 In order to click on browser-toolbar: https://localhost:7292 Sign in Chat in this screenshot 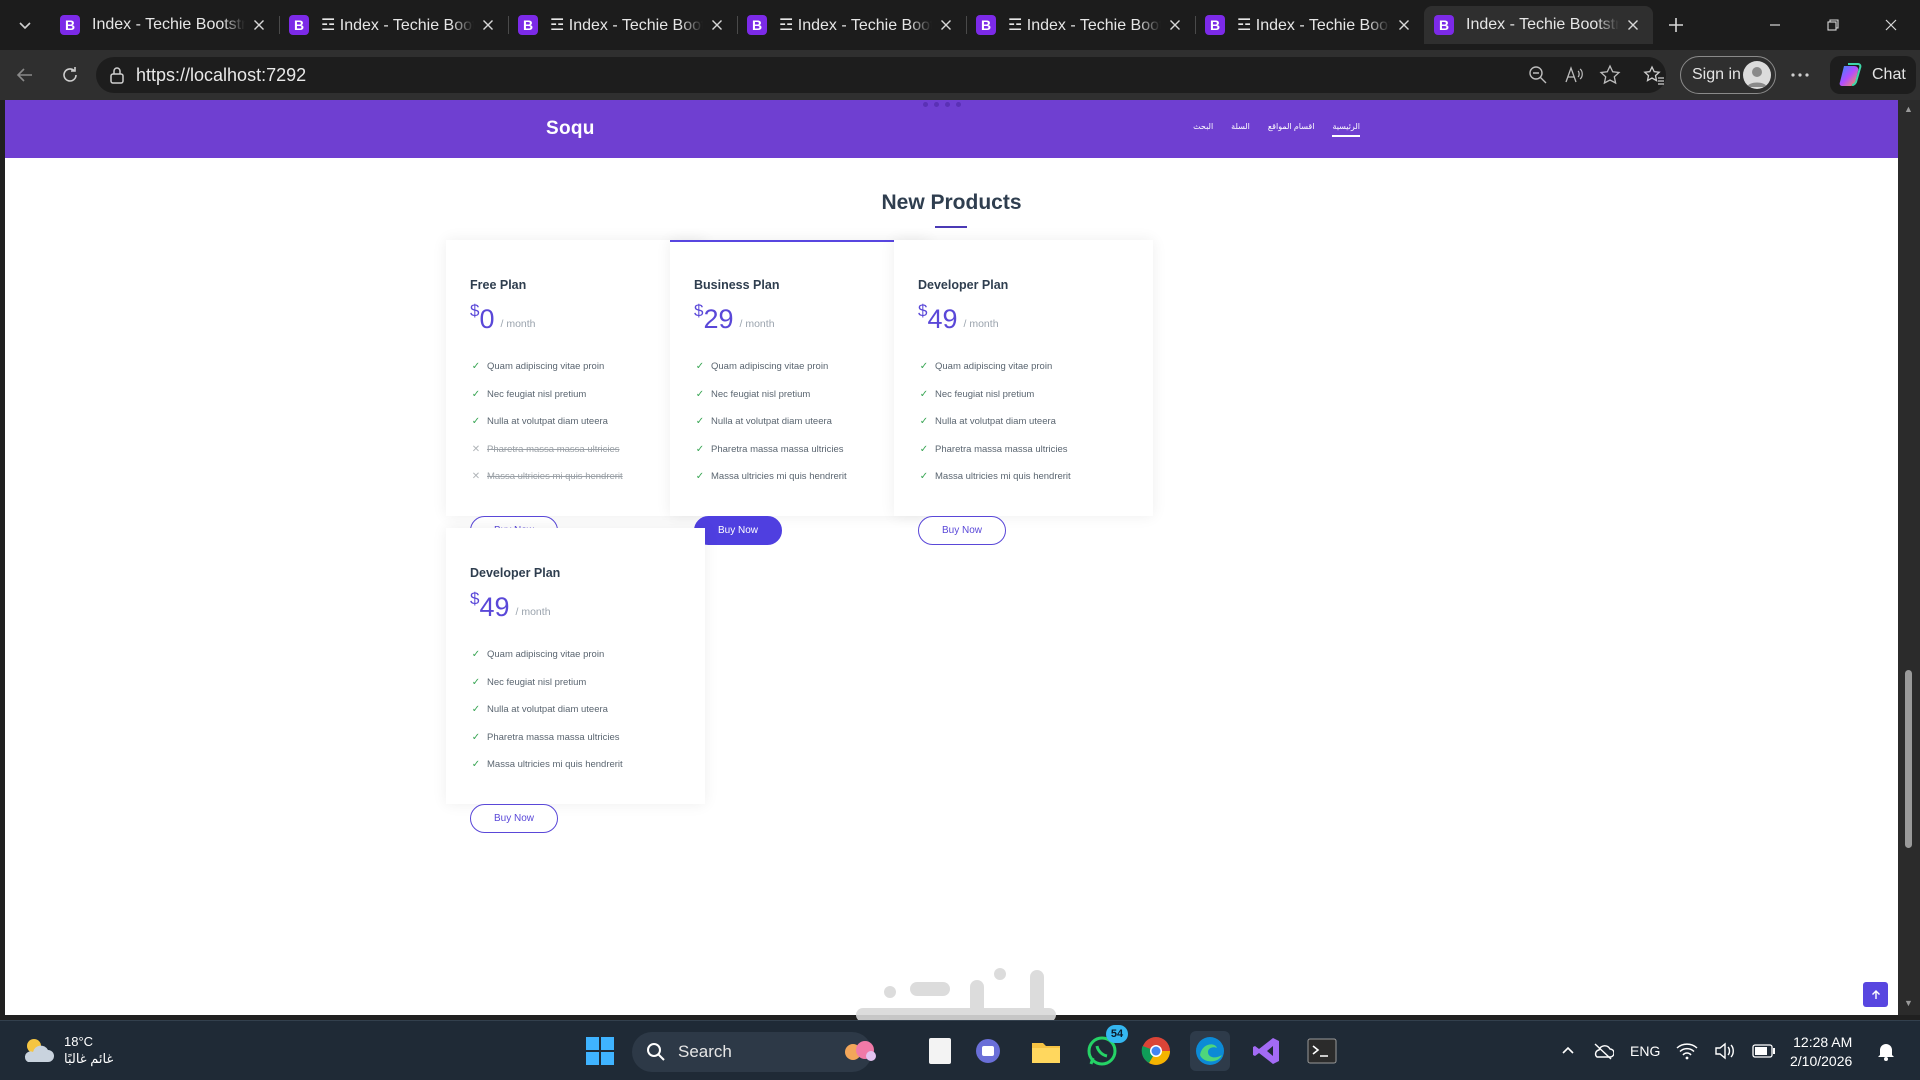, I will do `click(960, 75)`.